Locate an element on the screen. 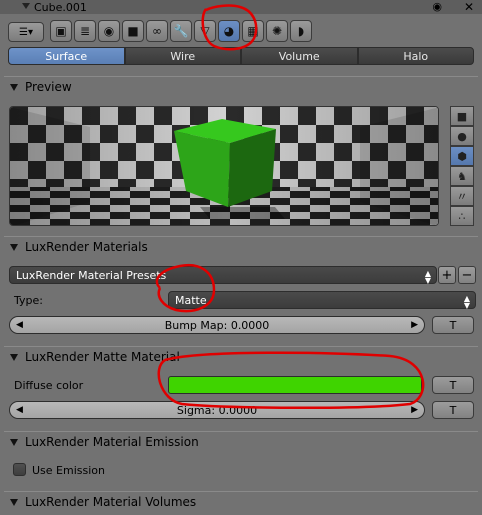  texture-tab-button: ▦ is located at coordinates (253, 31).